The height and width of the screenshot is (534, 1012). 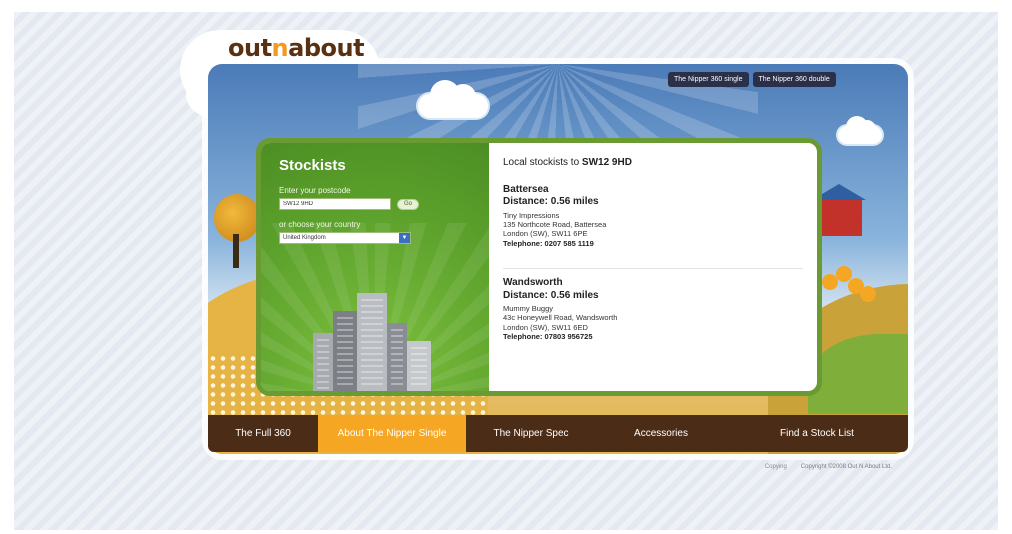 I want to click on chevron-down-icon: ▼, so click(x=404, y=238).